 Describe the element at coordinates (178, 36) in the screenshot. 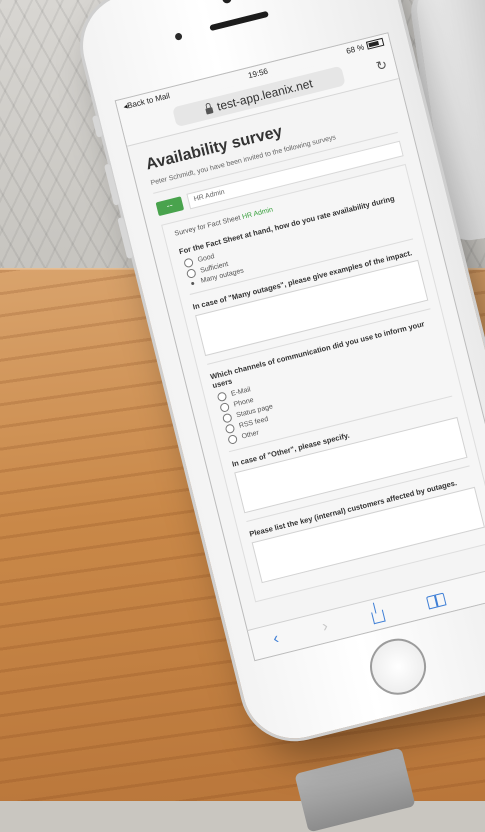

I see `proximity-sensor` at that location.